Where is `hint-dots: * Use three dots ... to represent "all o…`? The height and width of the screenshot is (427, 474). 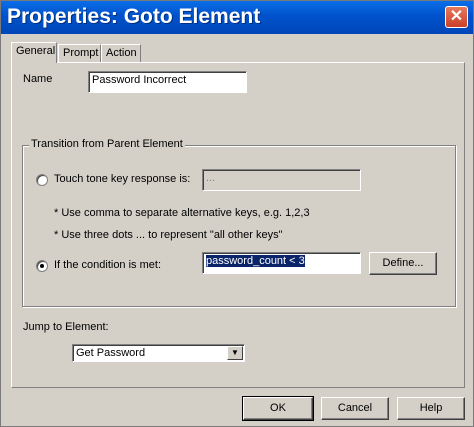
hint-dots: * Use three dots ... to represent "all o… is located at coordinates (168, 235).